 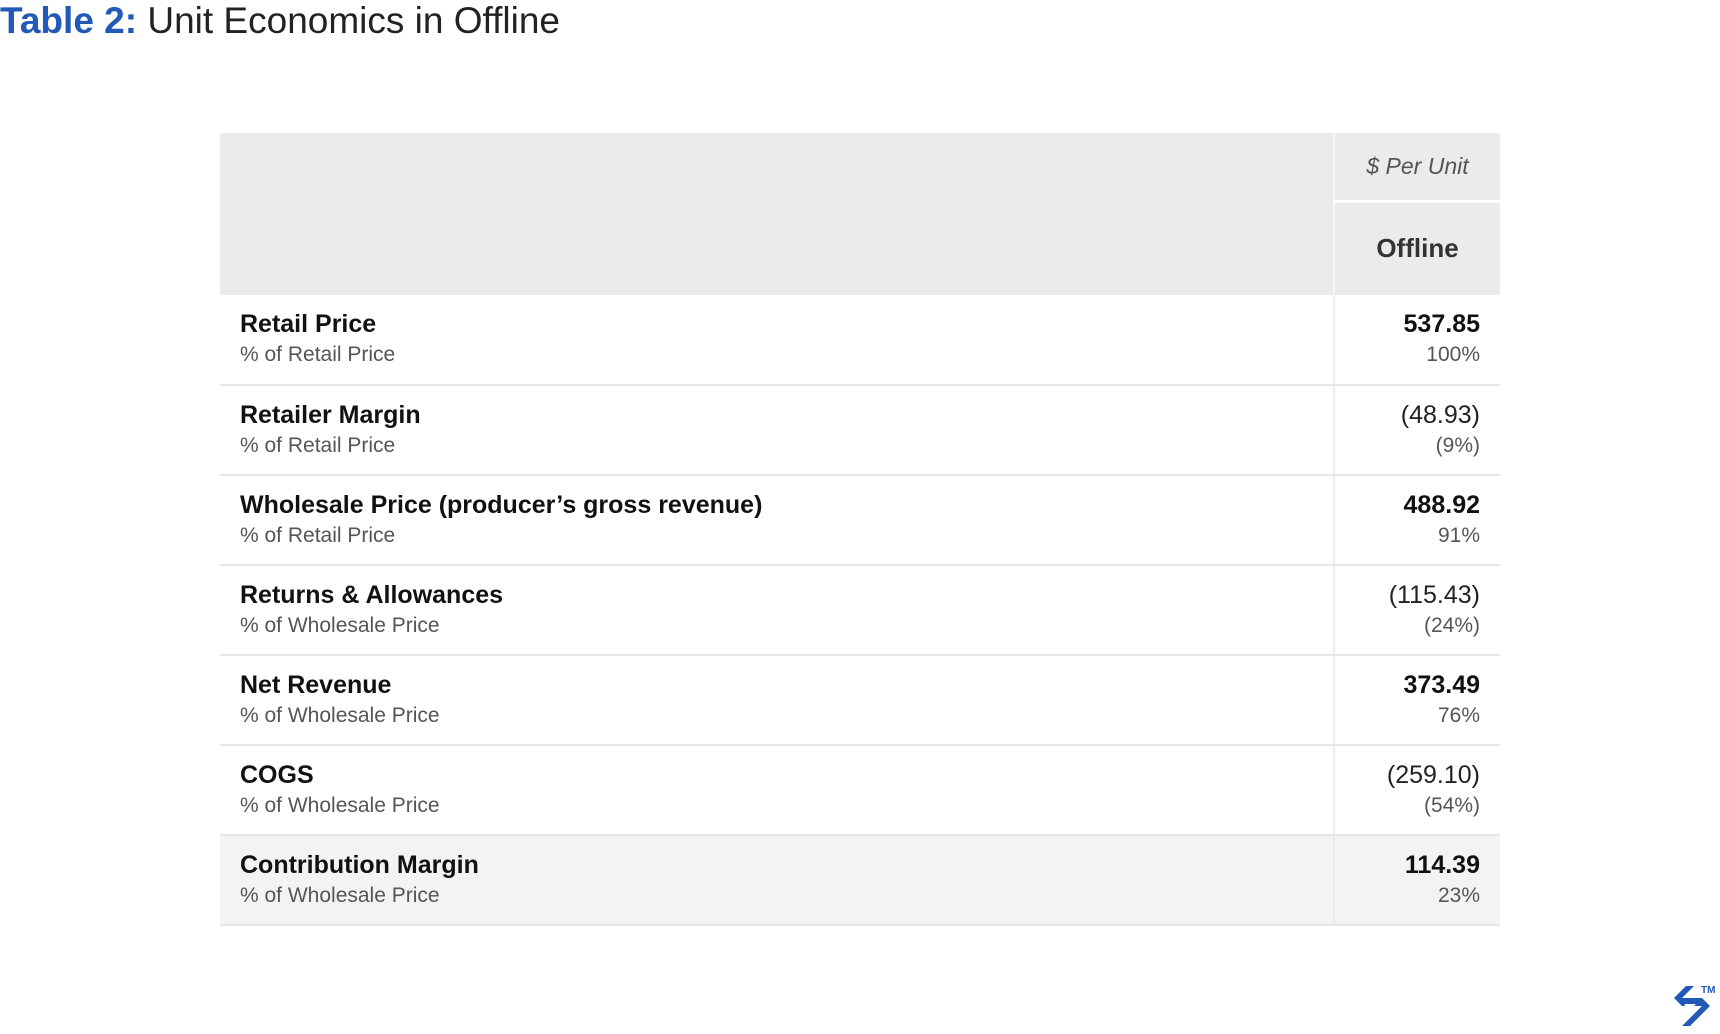 I want to click on row-percent: 76%, so click(x=1458, y=715).